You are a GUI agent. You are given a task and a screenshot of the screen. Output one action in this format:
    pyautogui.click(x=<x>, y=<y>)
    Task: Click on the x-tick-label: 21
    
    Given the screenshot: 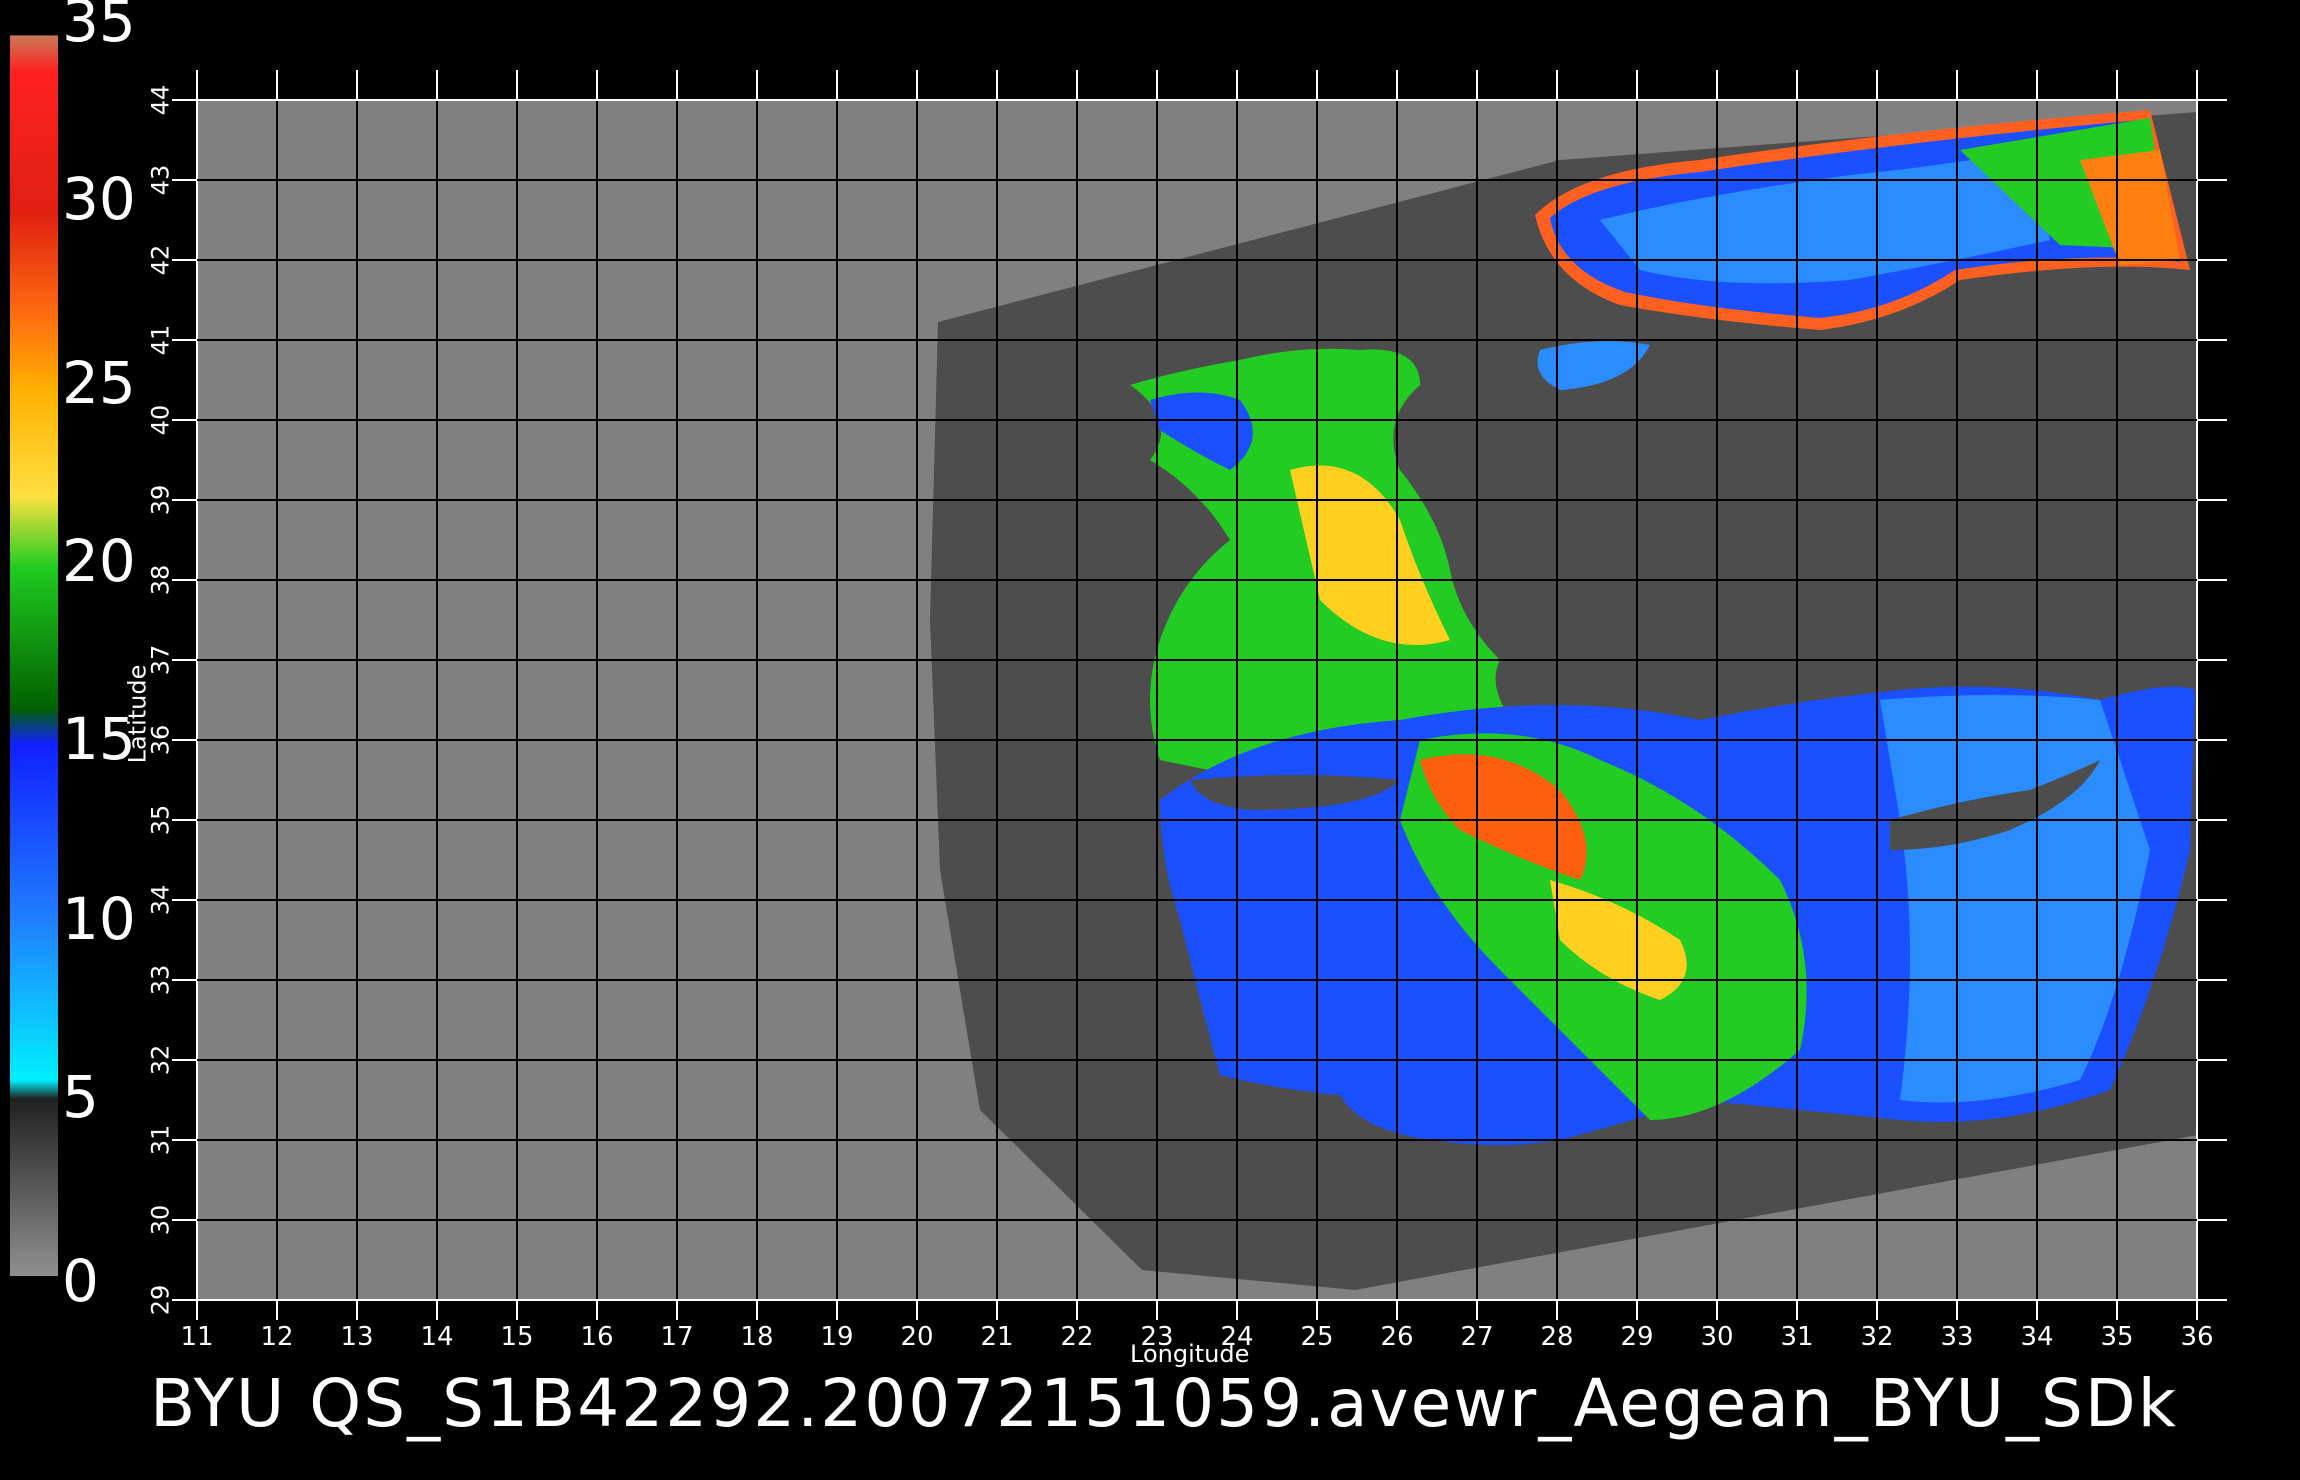 What is the action you would take?
    pyautogui.click(x=997, y=1337)
    